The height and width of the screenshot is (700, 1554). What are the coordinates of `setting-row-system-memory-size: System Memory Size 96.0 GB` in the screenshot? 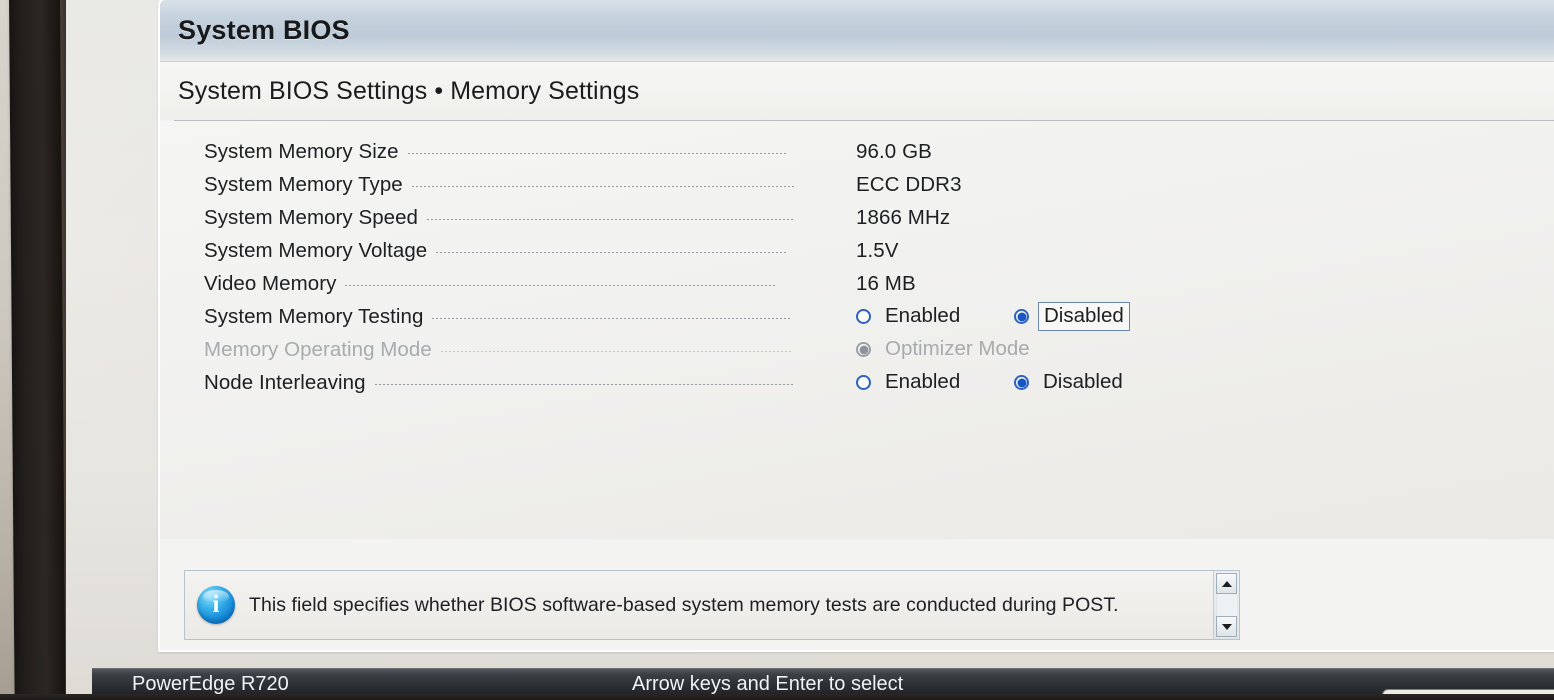 It's located at (857, 151).